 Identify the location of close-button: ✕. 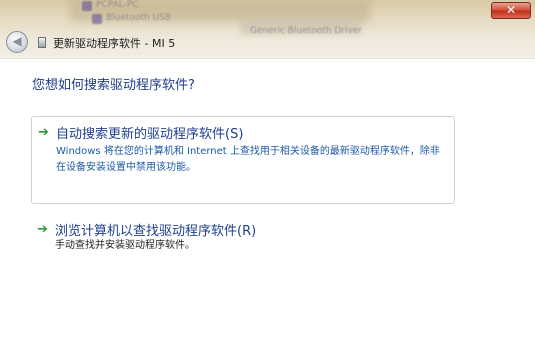
(511, 10).